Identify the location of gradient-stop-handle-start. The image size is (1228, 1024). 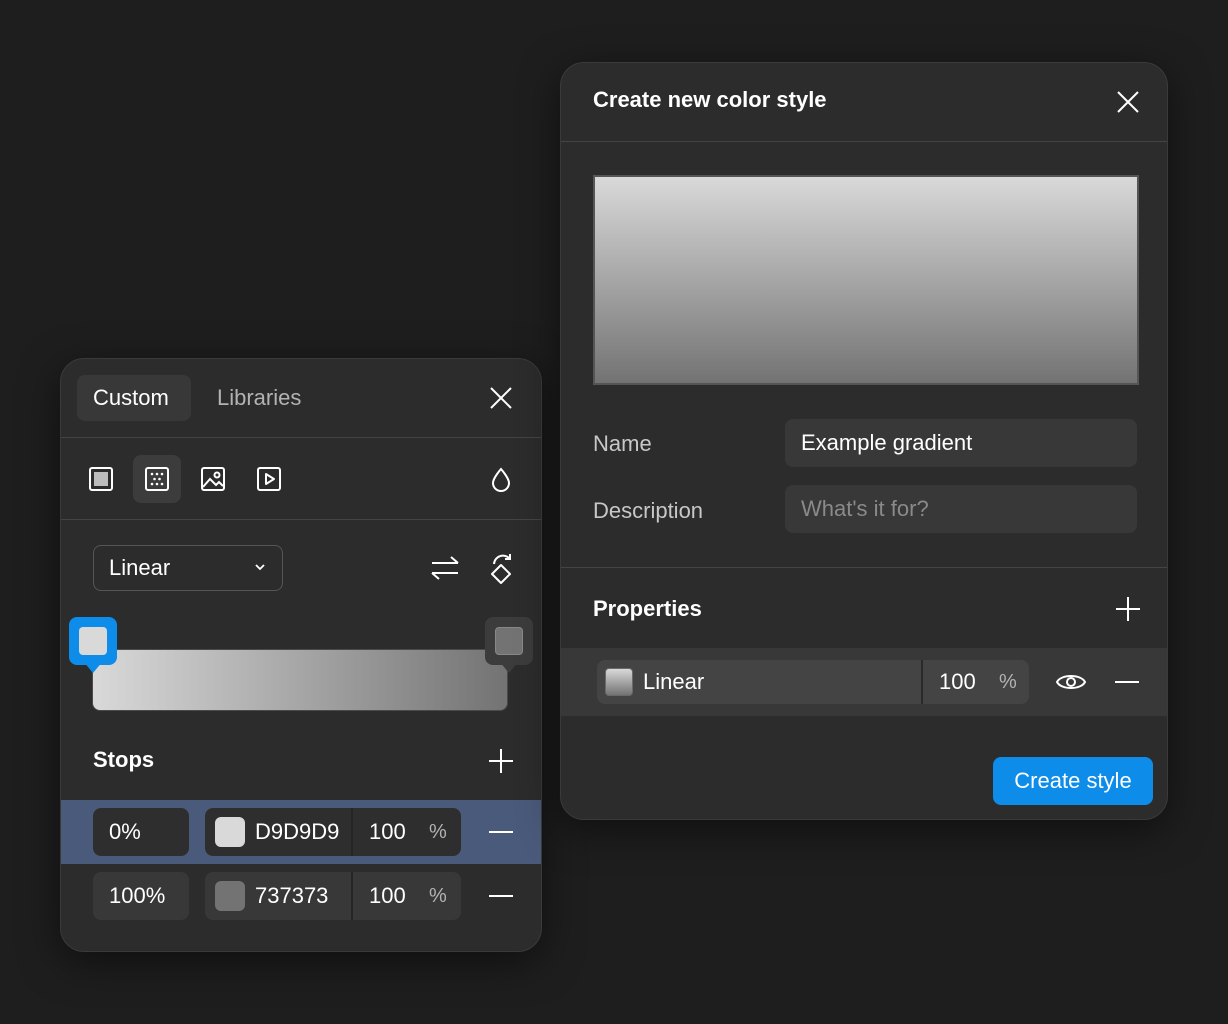
(93, 645).